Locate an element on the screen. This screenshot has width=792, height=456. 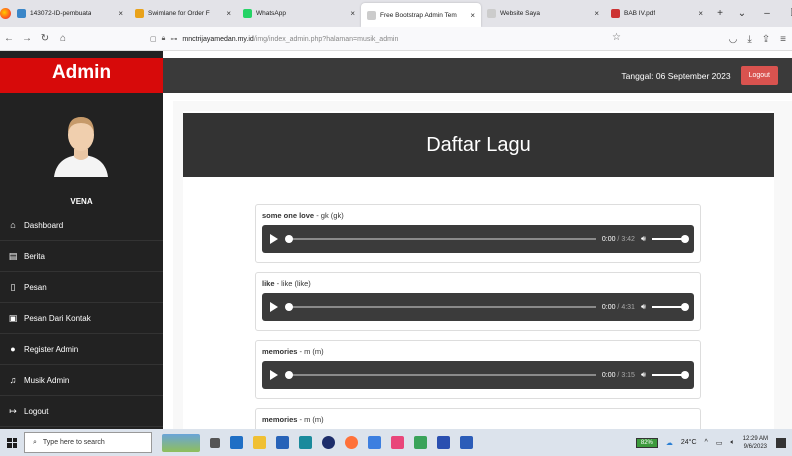
download-icon: ⤓ is located at coordinates (749, 39).